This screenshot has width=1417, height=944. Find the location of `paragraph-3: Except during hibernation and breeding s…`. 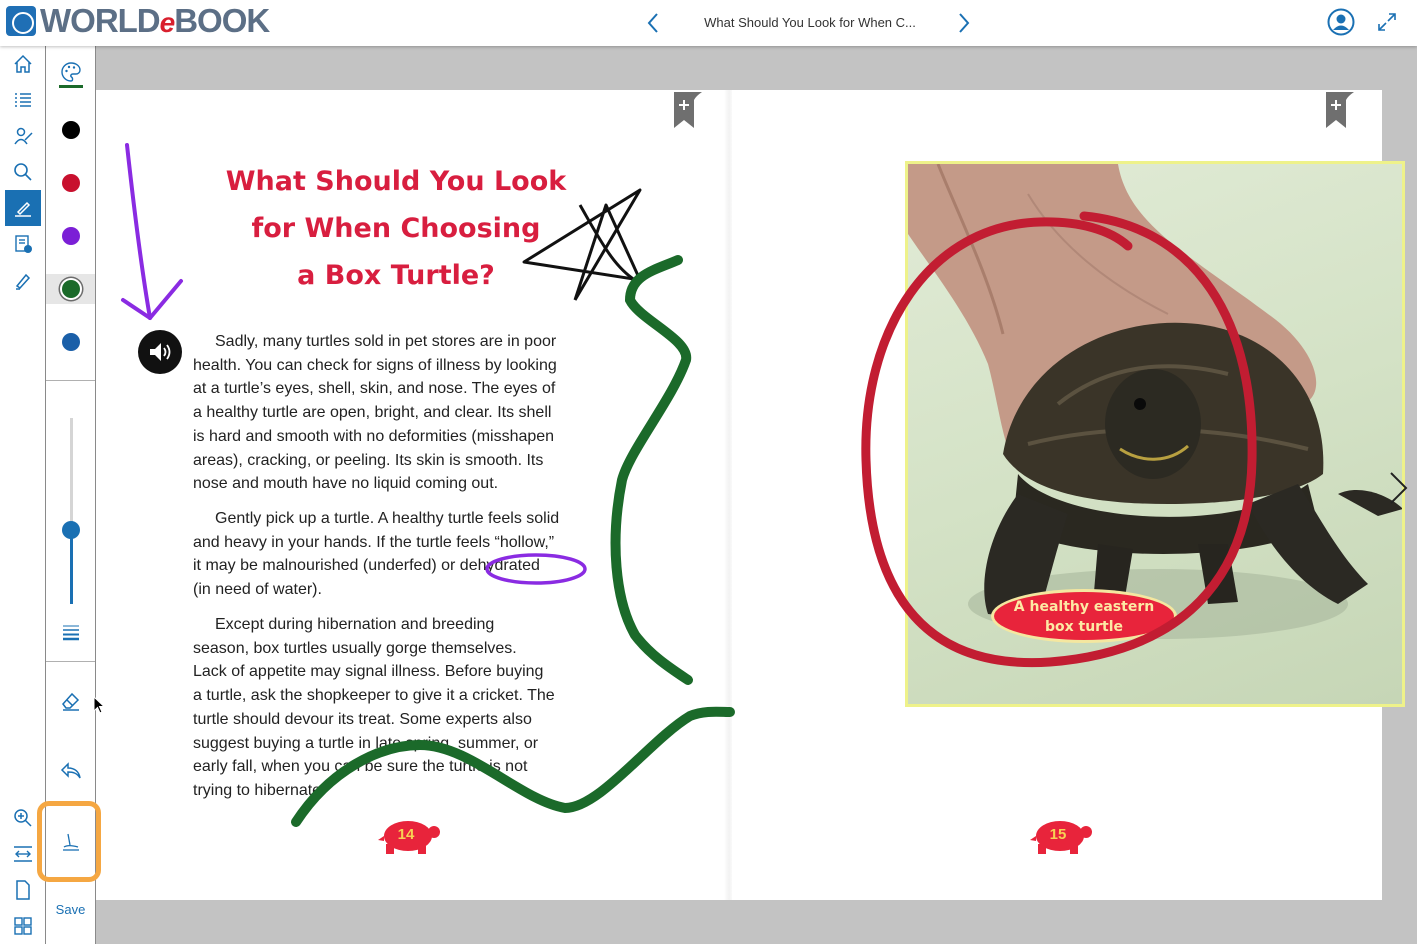

paragraph-3: Except during hibernation and breeding s… is located at coordinates (397, 708).